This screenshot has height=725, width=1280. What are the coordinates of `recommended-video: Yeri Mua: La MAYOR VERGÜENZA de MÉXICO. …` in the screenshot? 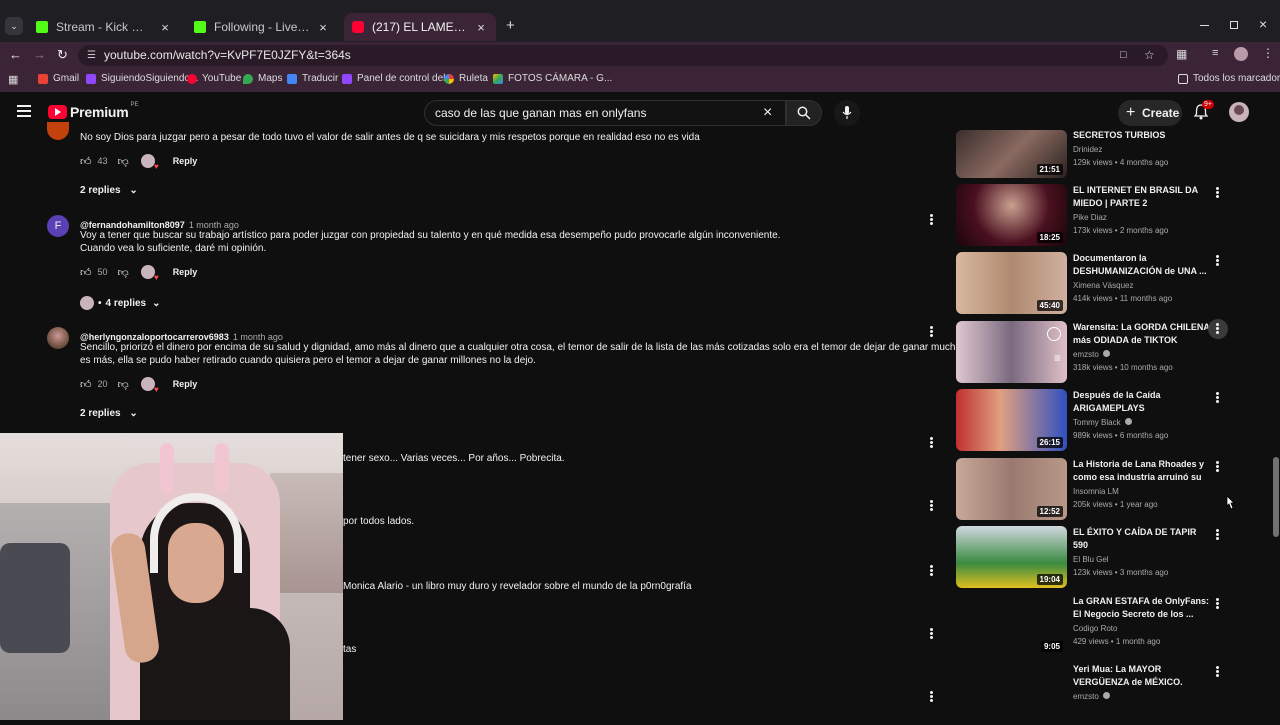 It's located at (1087, 694).